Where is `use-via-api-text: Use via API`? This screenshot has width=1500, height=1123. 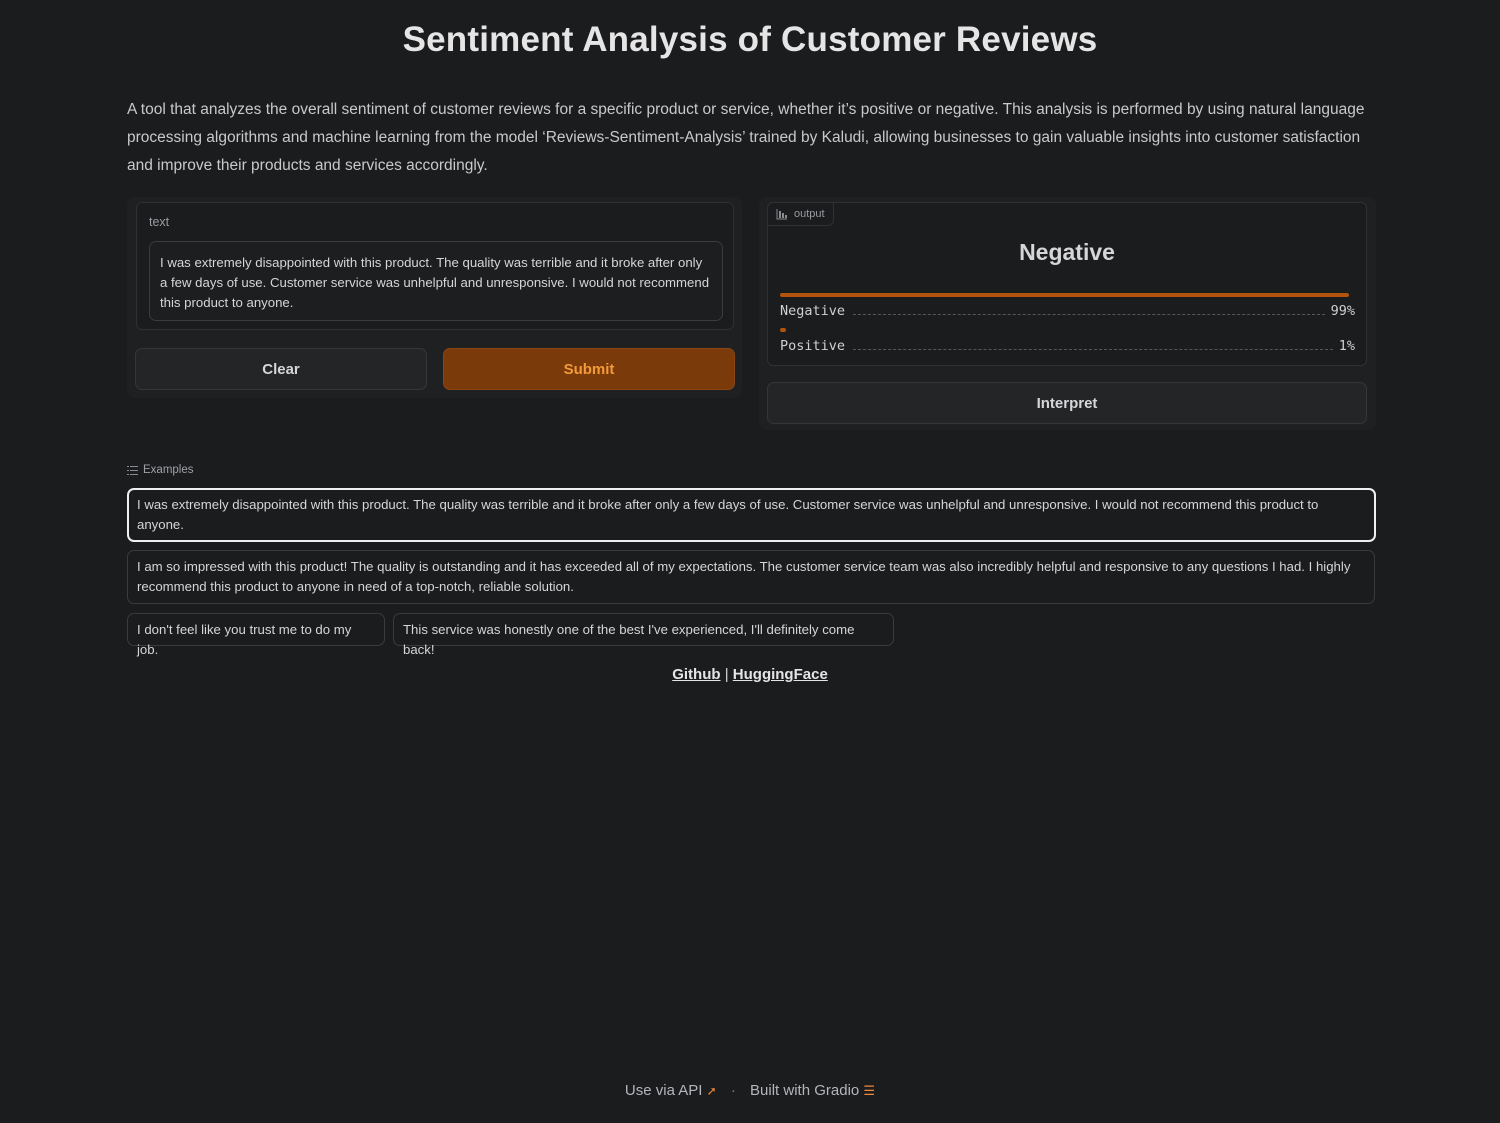 use-via-api-text: Use via API is located at coordinates (663, 1090).